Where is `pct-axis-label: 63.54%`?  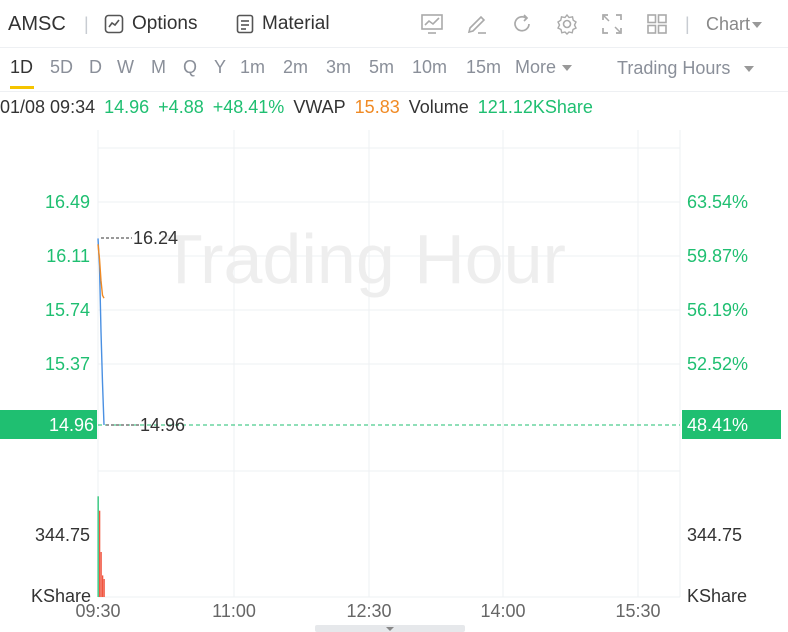
pct-axis-label: 63.54% is located at coordinates (717, 202).